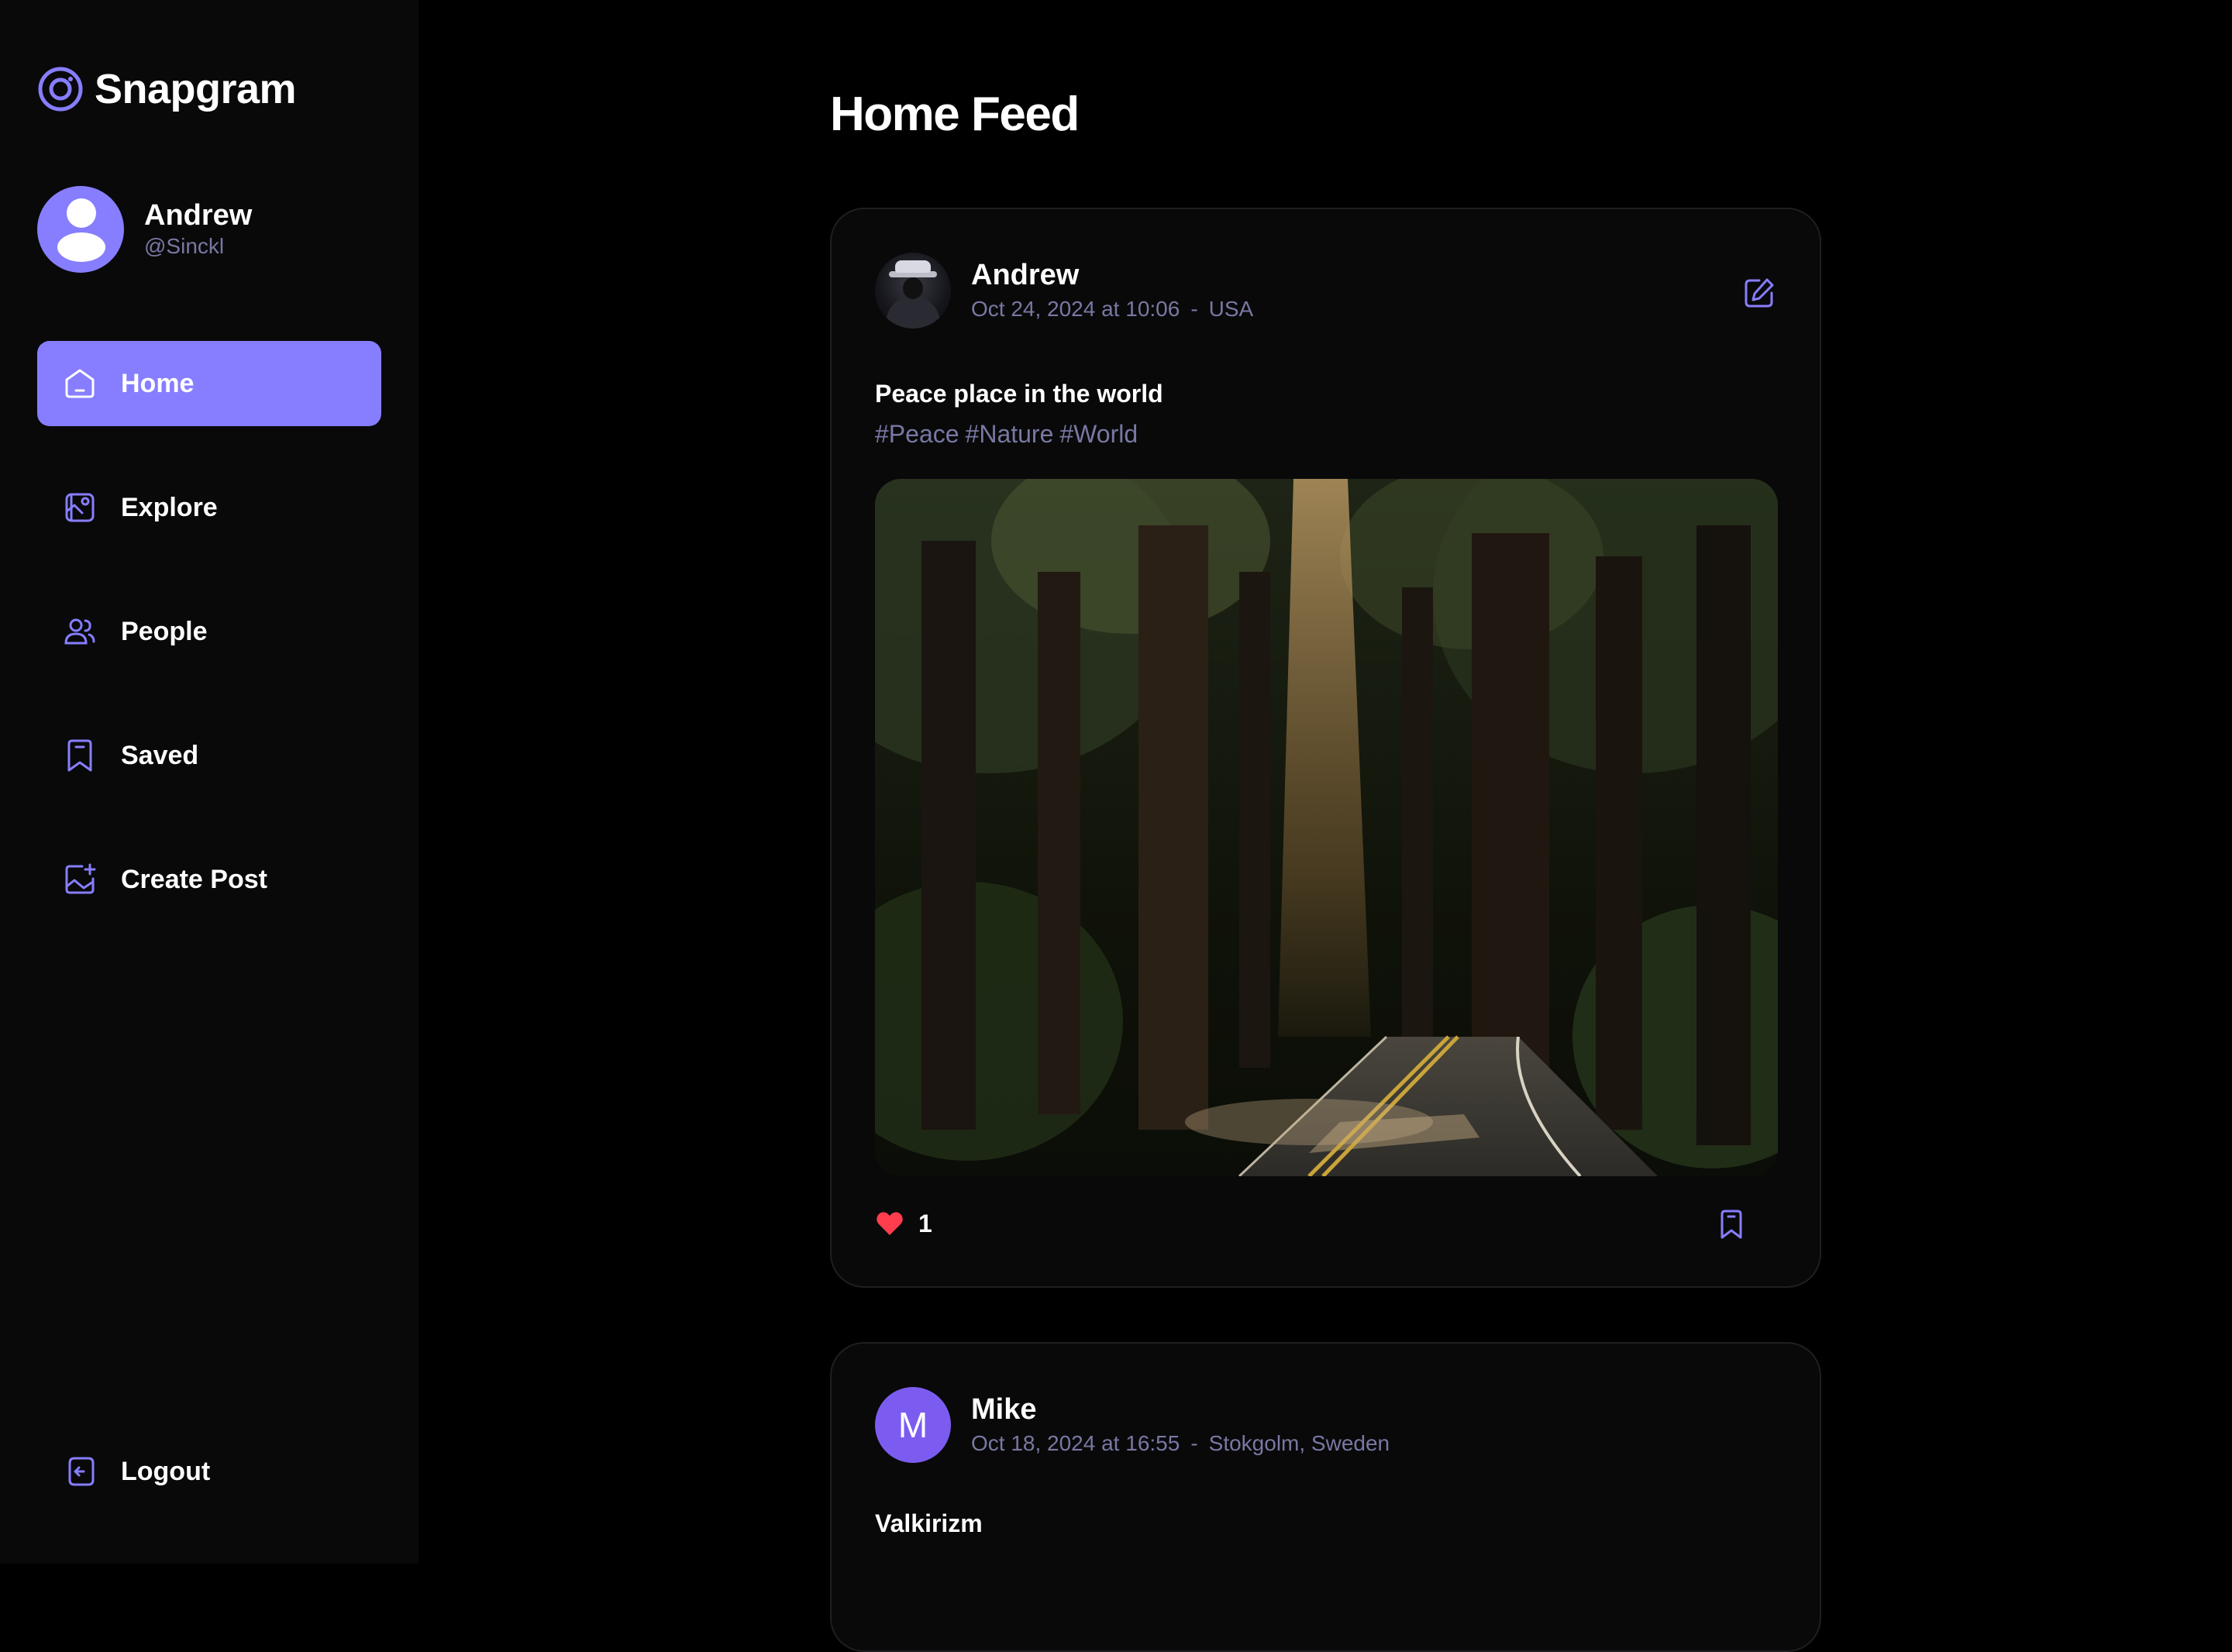 The width and height of the screenshot is (2232, 1652). Describe the element at coordinates (1075, 309) in the screenshot. I see `post-date: Oct 24, 2024 at 10:06` at that location.